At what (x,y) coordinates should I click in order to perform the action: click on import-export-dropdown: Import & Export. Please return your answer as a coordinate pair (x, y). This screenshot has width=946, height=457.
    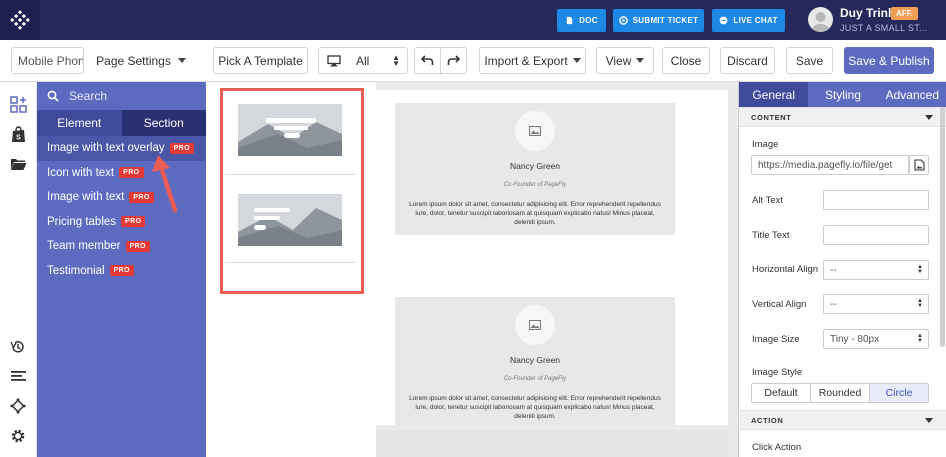
    Looking at the image, I should click on (532, 60).